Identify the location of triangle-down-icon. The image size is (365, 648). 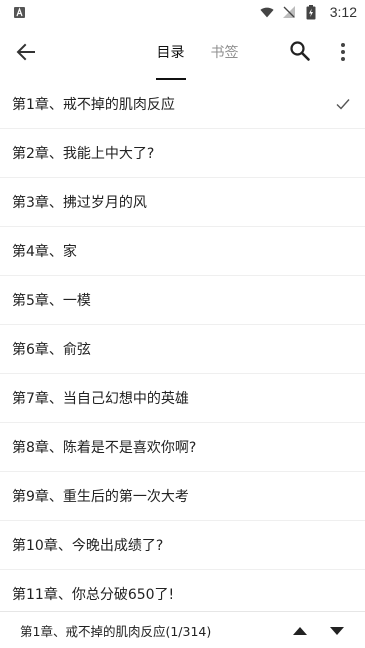
(337, 631).